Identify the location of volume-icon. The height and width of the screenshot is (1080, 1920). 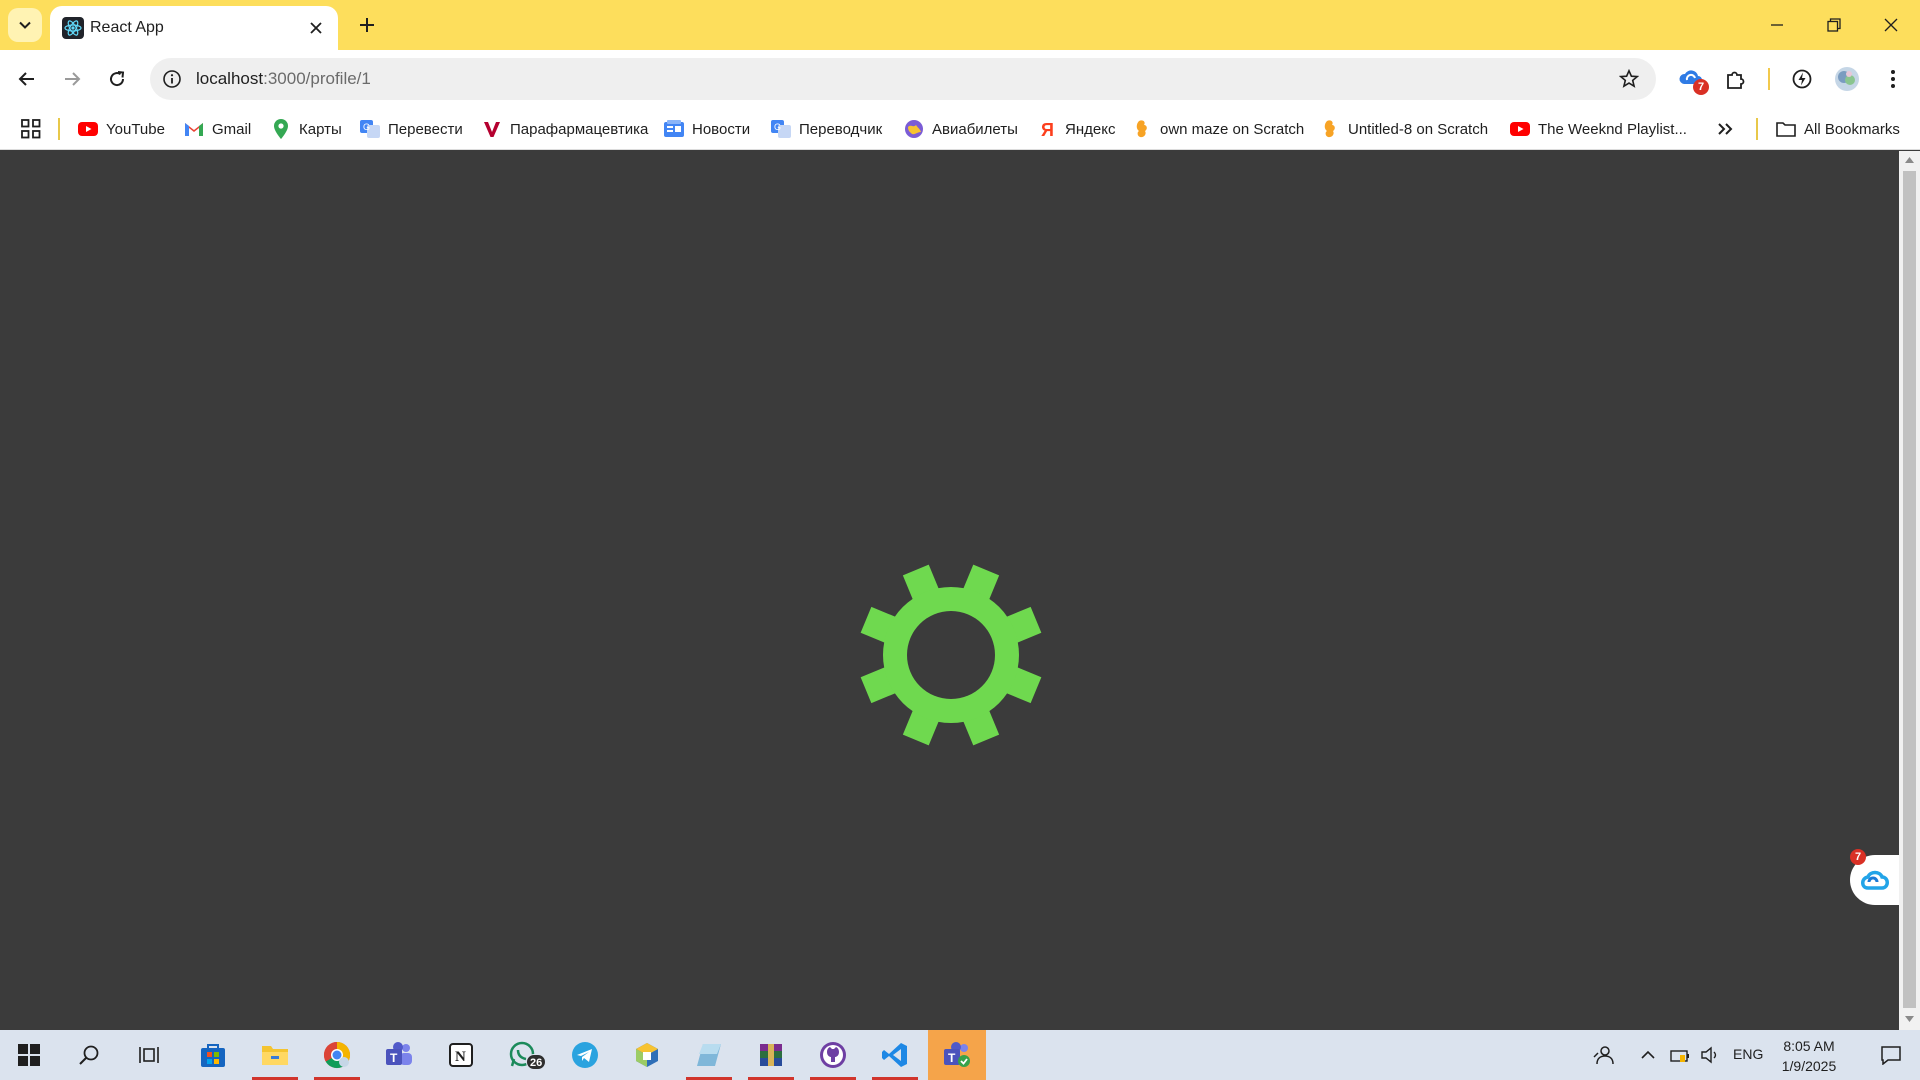
(1709, 1055).